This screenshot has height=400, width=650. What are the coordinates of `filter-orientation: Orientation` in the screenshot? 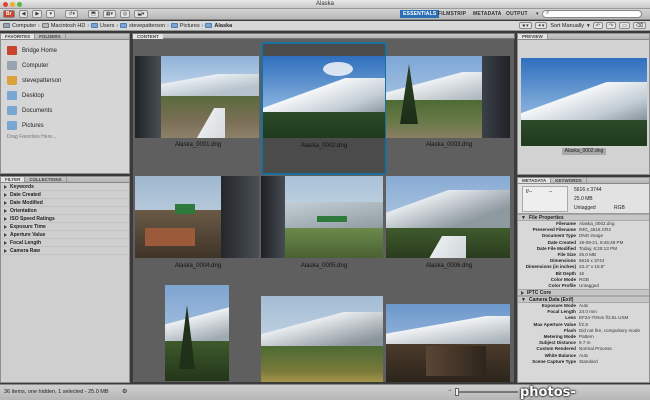 It's located at (65, 211).